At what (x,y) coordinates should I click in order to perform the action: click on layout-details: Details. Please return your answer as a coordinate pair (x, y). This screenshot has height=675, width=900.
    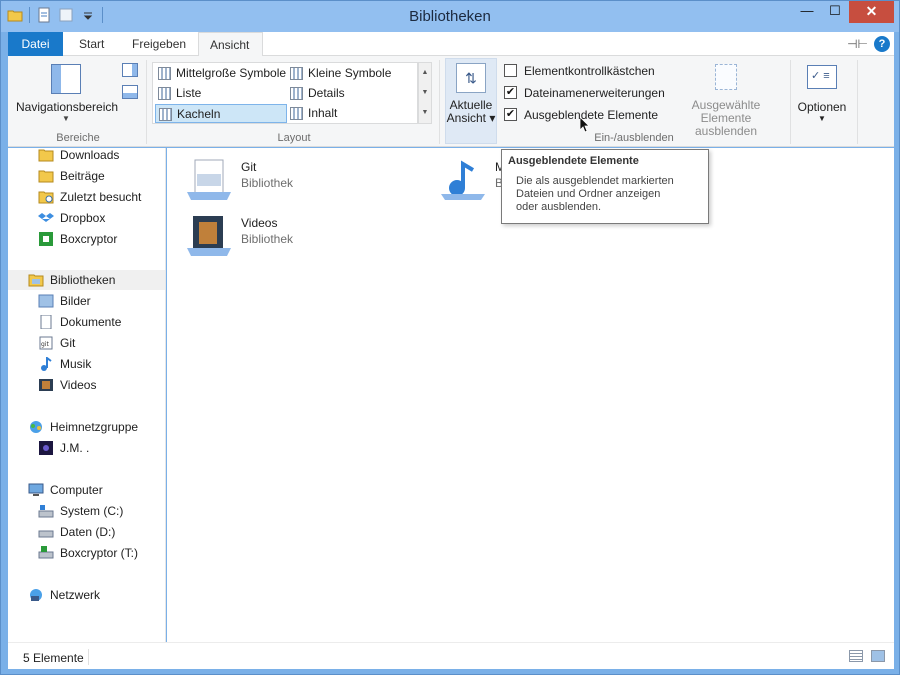
    Looking at the image, I should click on (351, 93).